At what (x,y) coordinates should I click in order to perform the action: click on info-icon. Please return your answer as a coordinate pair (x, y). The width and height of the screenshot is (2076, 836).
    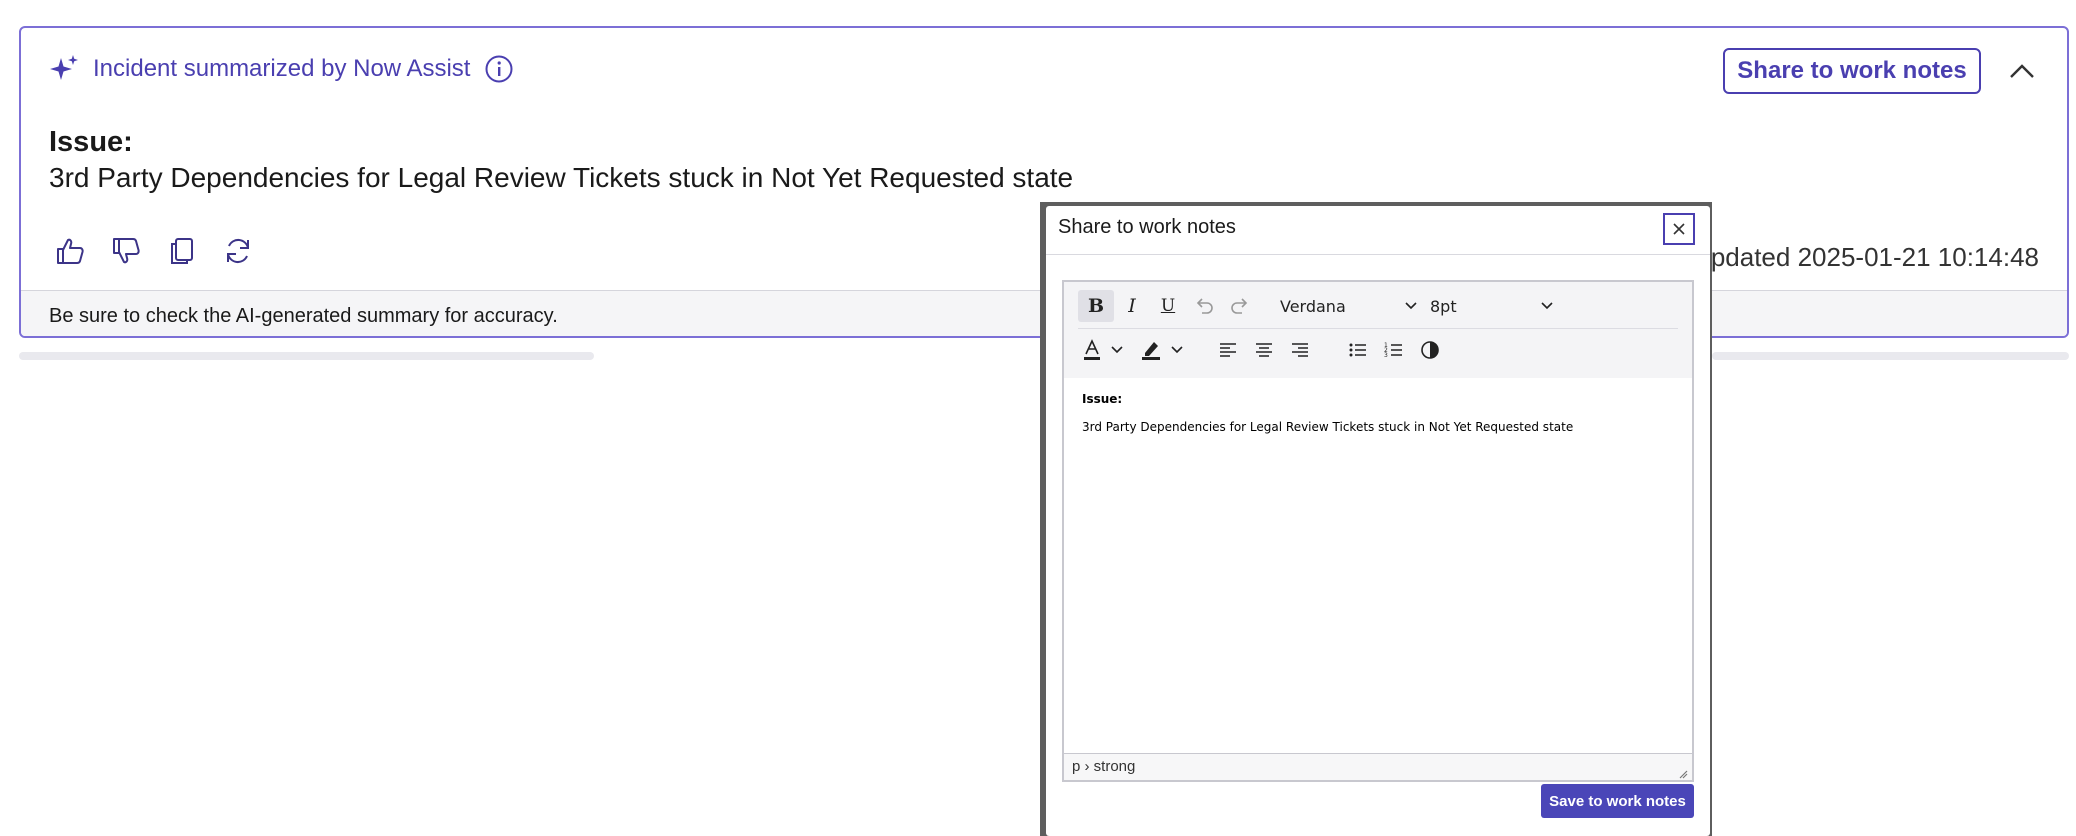
    Looking at the image, I should click on (499, 69).